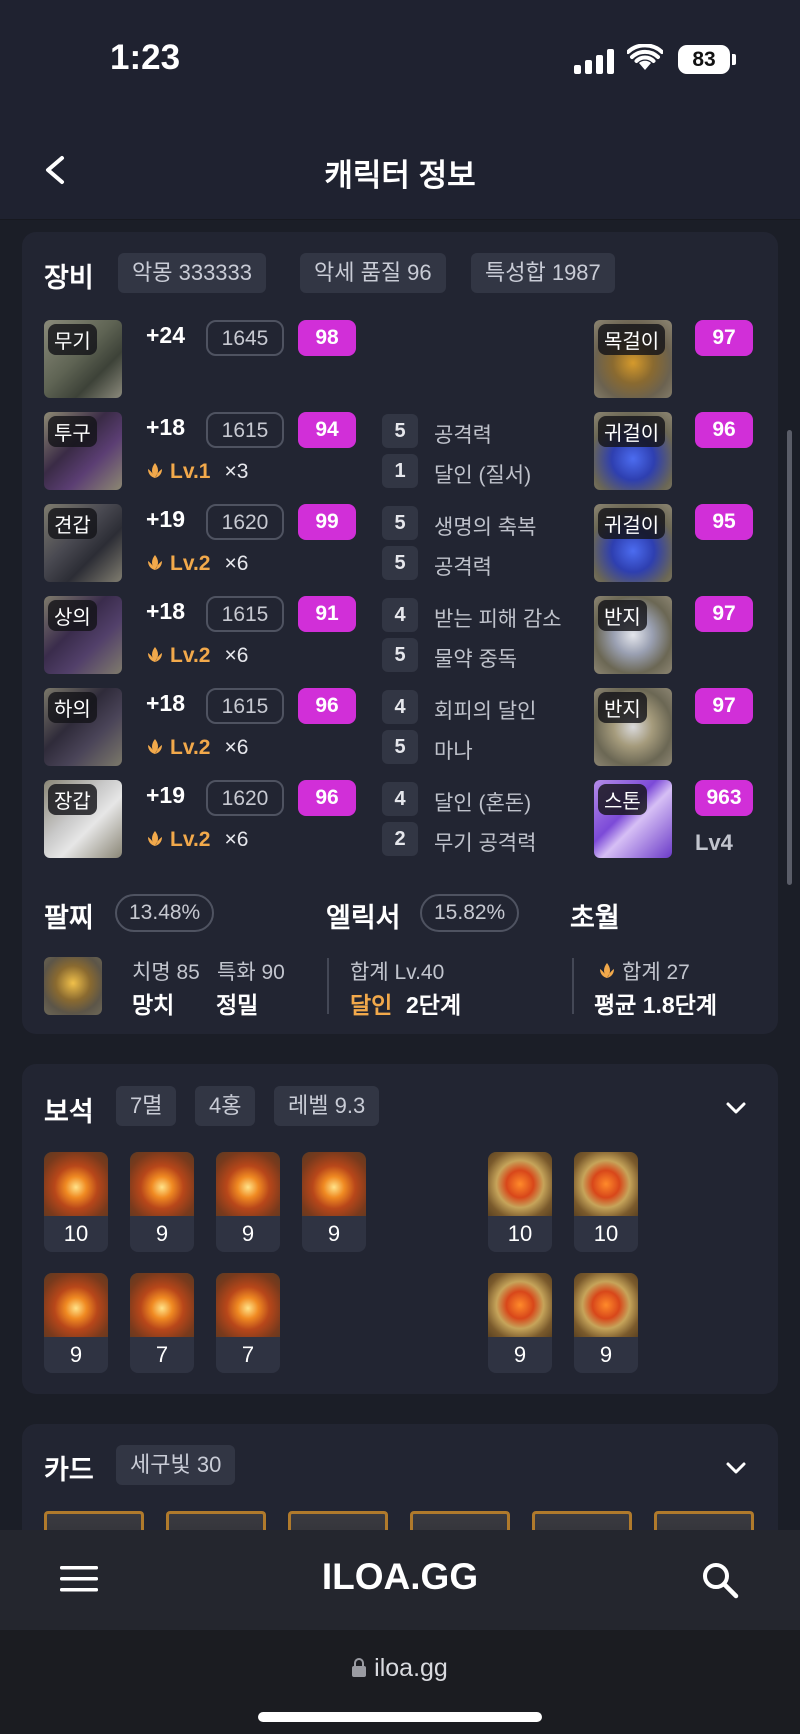  What do you see at coordinates (327, 430) in the screenshot?
I see `gear-quality: 94` at bounding box center [327, 430].